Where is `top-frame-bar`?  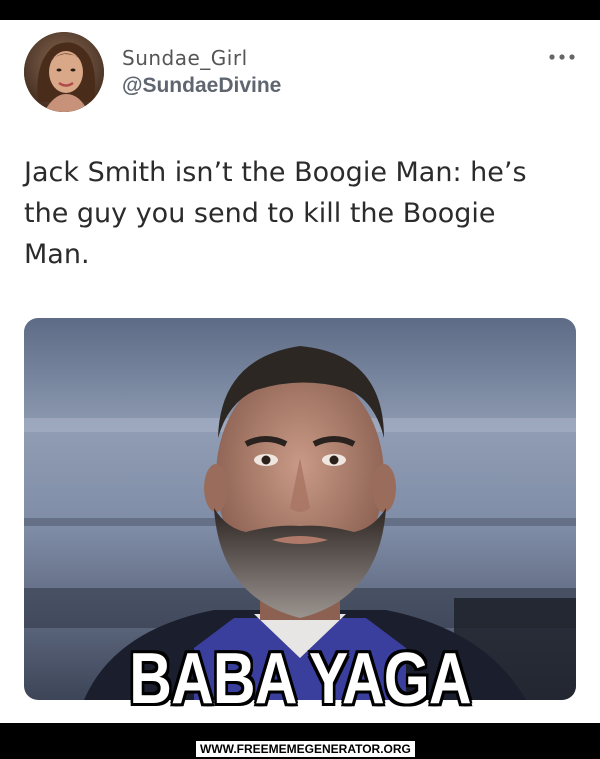
top-frame-bar is located at coordinates (300, 10).